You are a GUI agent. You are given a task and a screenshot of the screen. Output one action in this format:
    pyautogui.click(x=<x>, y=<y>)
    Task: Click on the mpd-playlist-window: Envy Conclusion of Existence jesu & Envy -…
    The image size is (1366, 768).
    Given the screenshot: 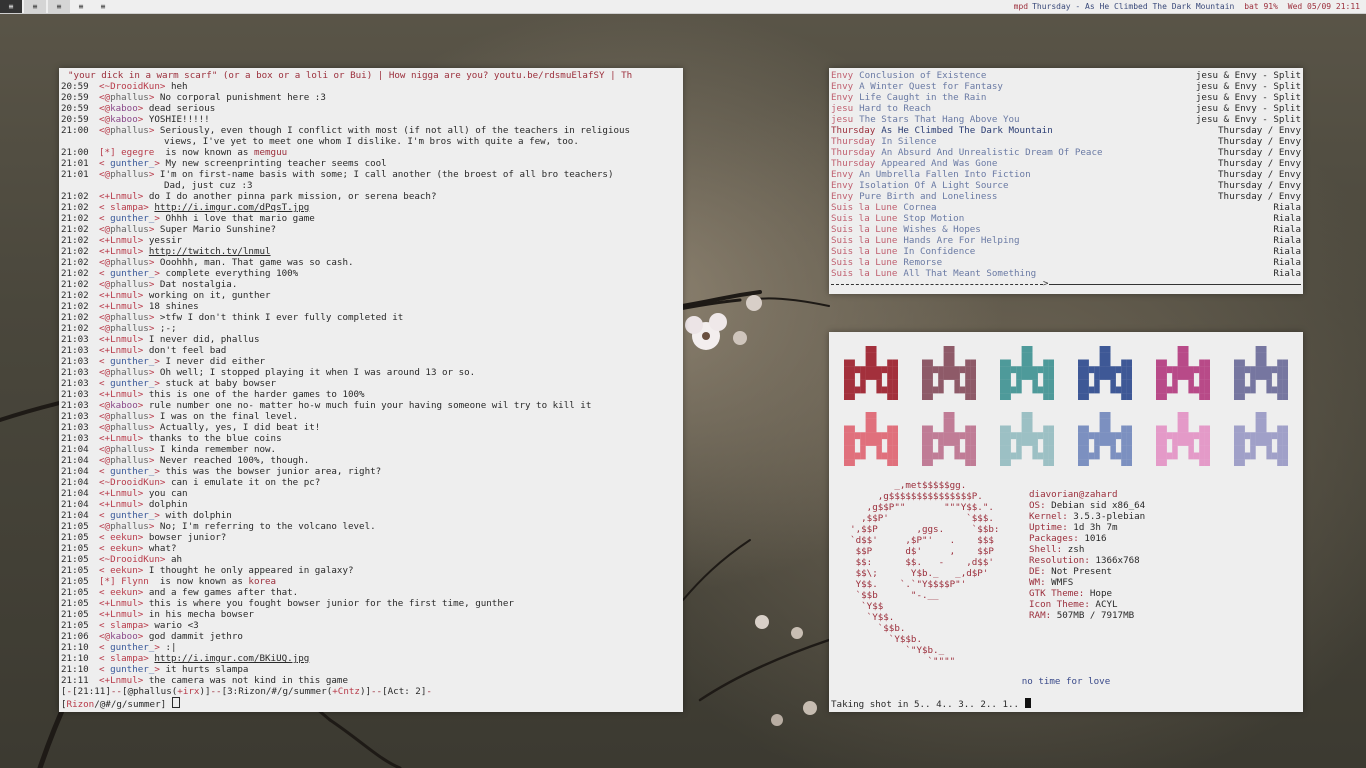 What is the action you would take?
    pyautogui.click(x=1066, y=181)
    